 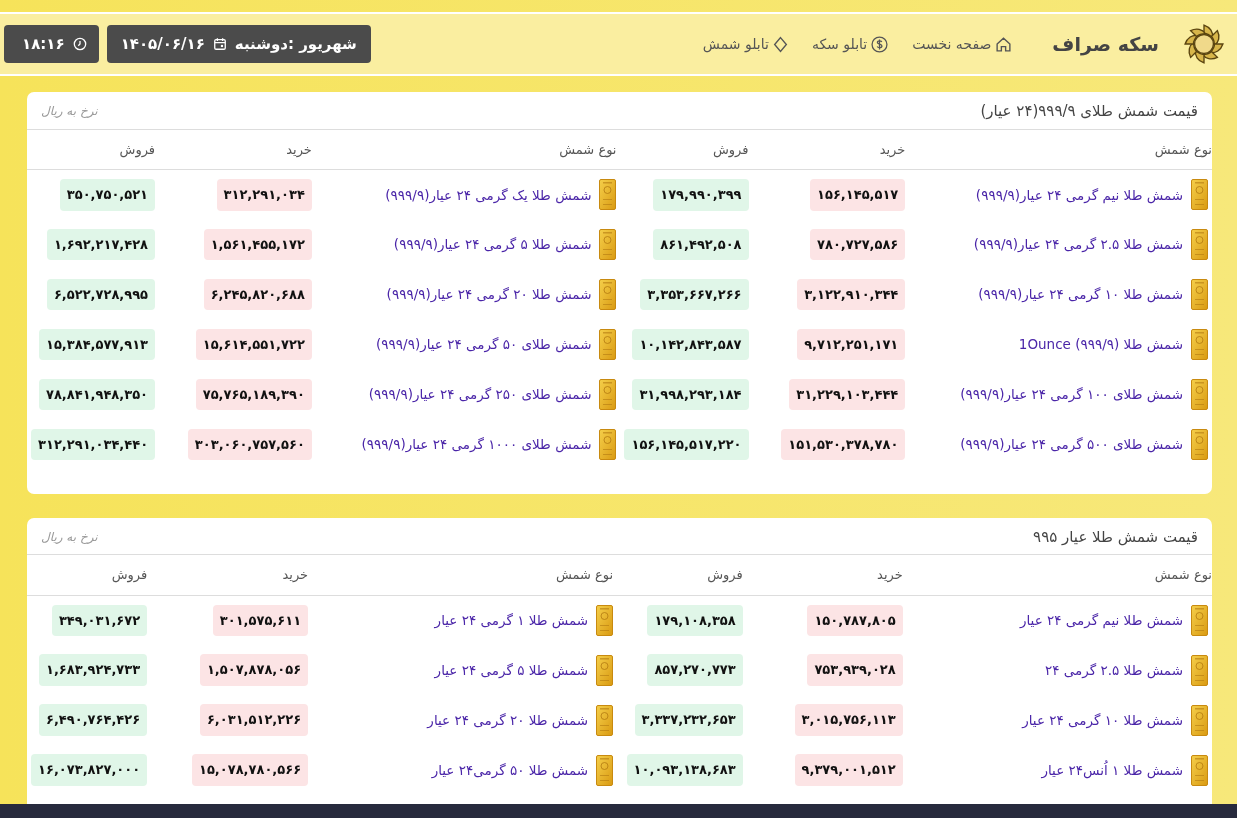 I want to click on buy-price: ۳,۱۲۲,۹۱۰,۳۴۴, so click(x=851, y=294).